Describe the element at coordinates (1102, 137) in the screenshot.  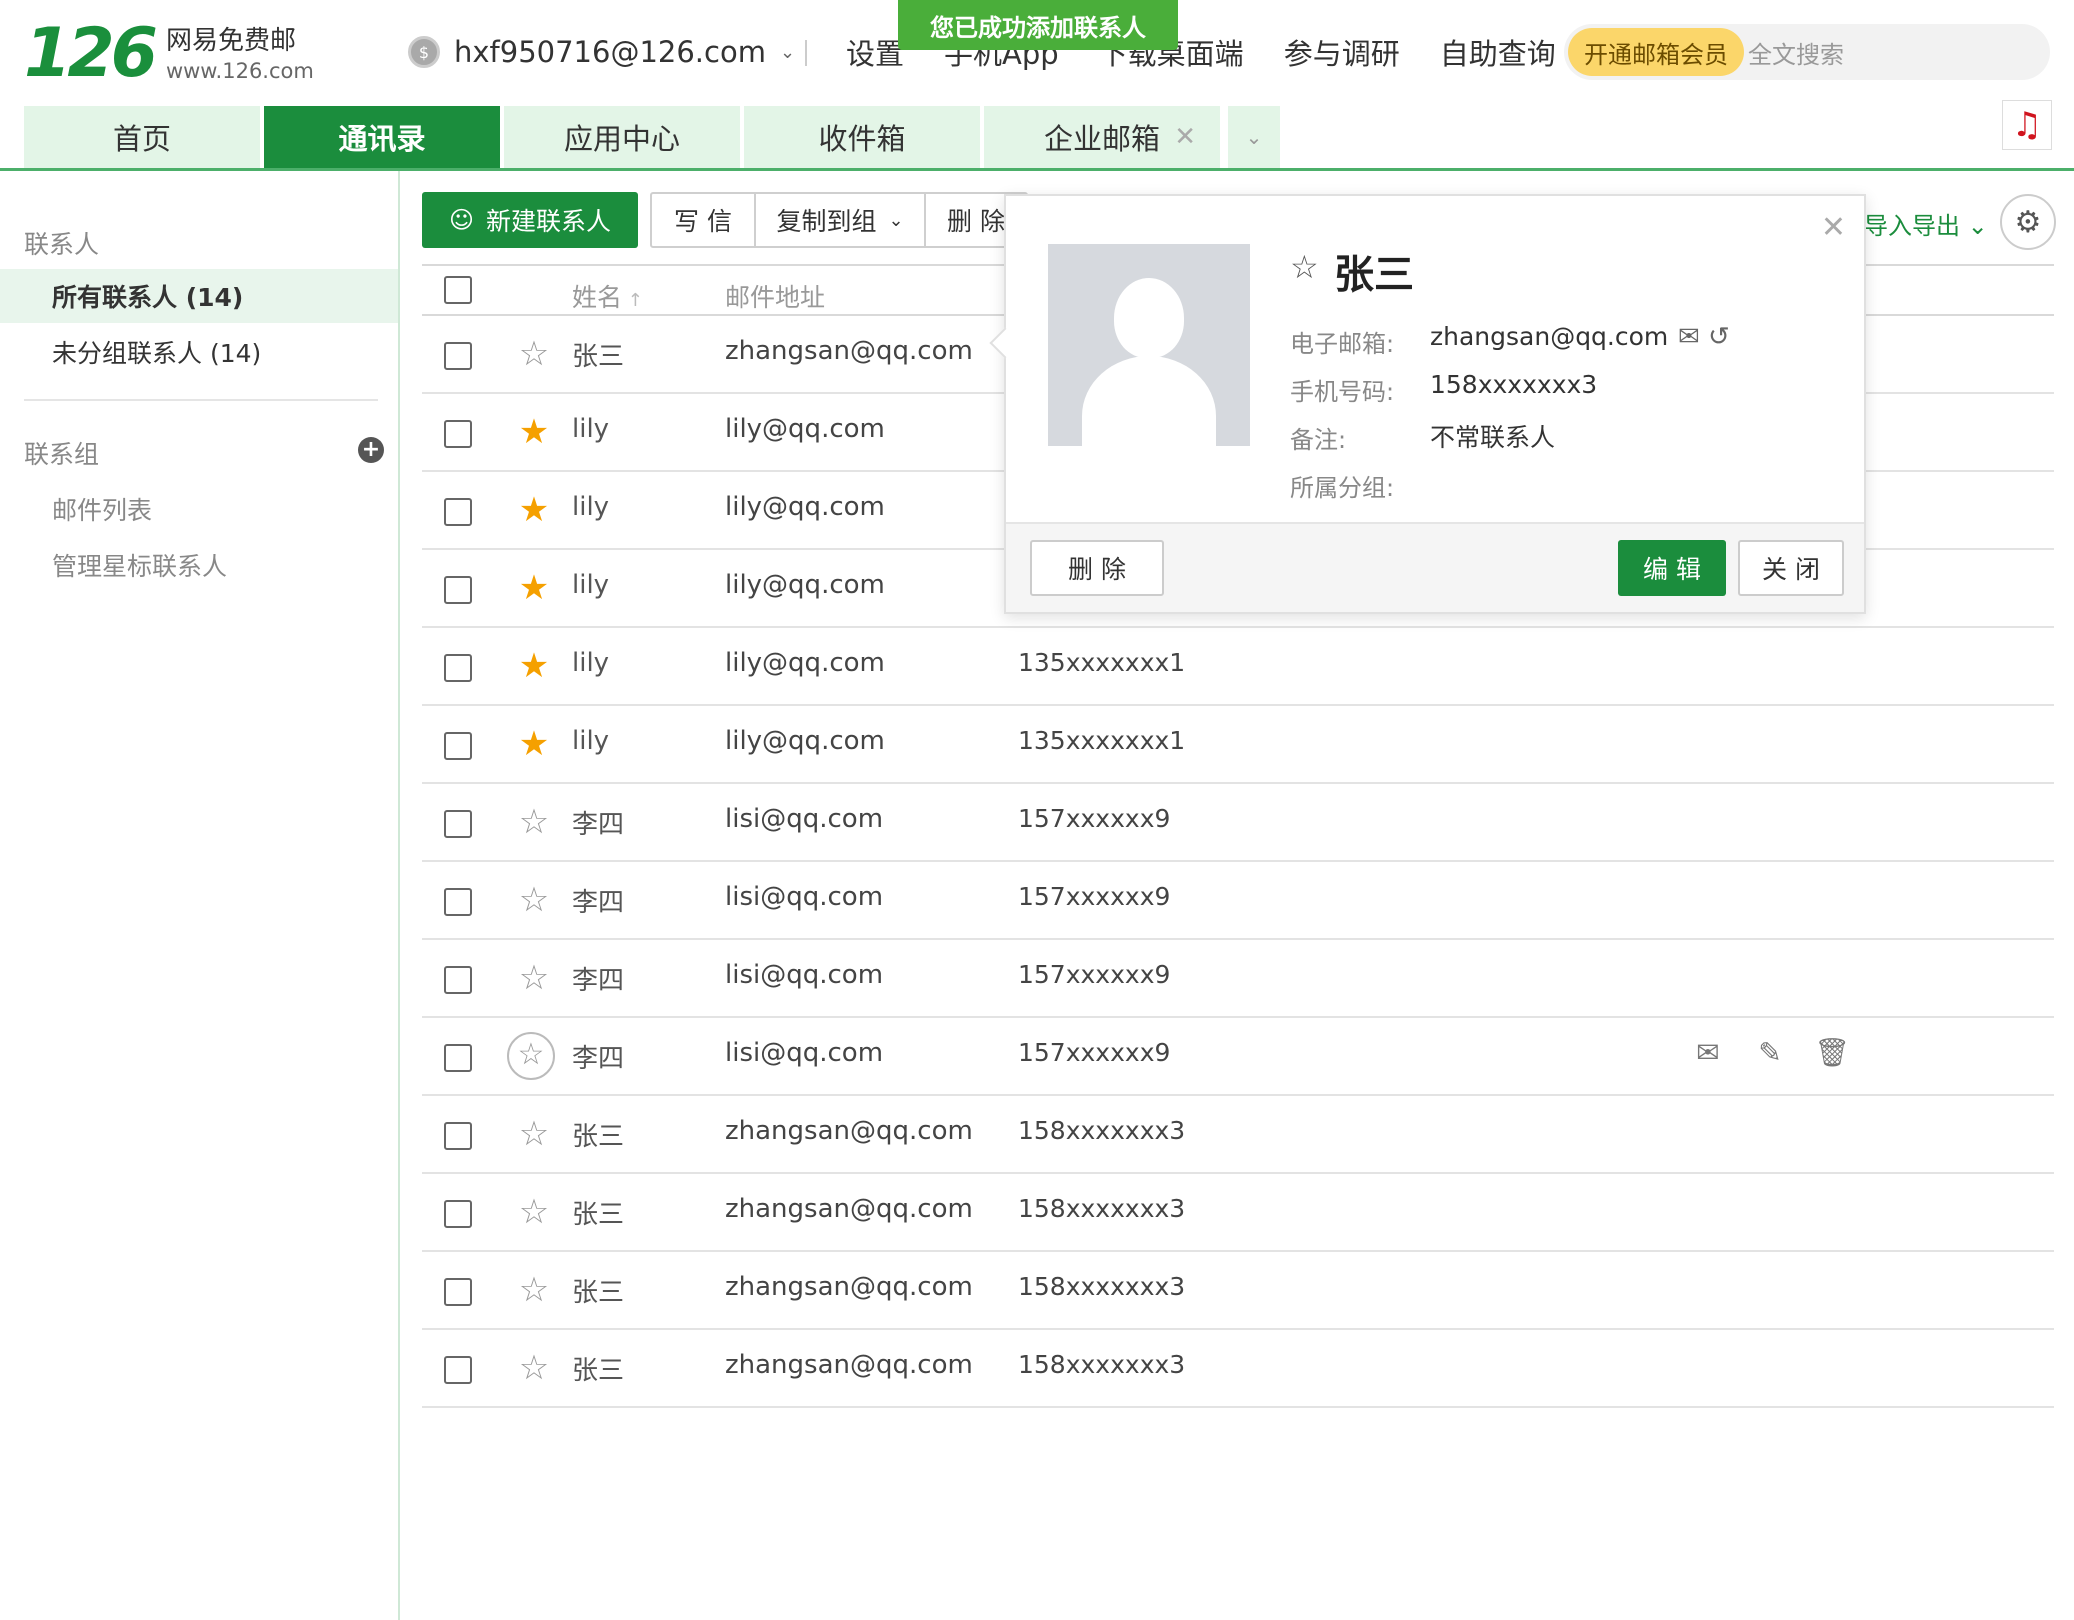
I see `tab-enterprise-mail: 企业邮箱 ✕` at that location.